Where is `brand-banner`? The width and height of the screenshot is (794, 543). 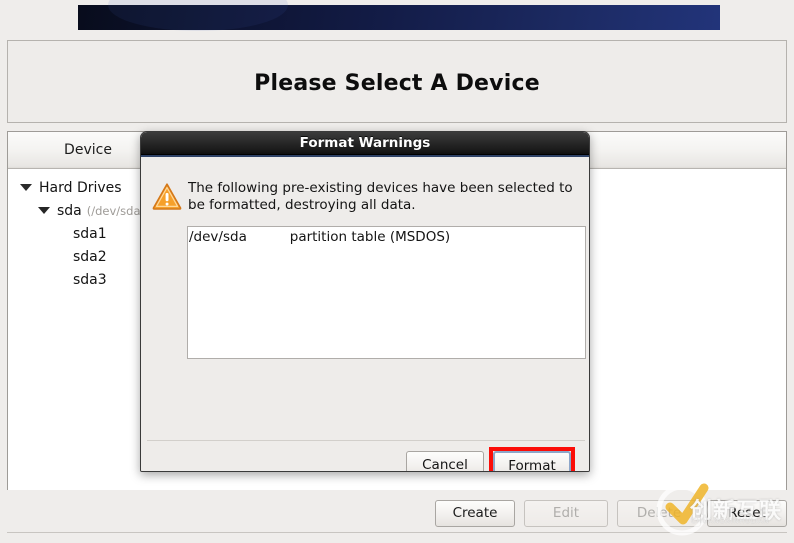 brand-banner is located at coordinates (399, 15).